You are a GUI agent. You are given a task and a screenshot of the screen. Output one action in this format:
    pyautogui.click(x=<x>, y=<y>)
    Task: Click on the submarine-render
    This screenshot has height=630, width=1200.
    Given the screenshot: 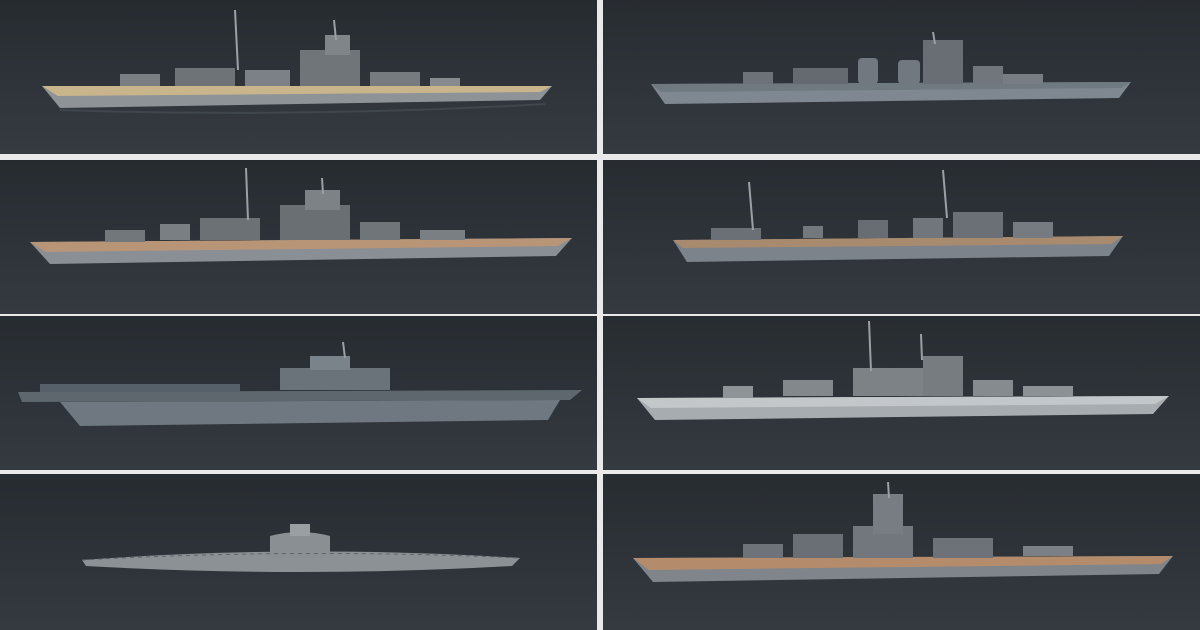 What is the action you would take?
    pyautogui.click(x=298, y=552)
    